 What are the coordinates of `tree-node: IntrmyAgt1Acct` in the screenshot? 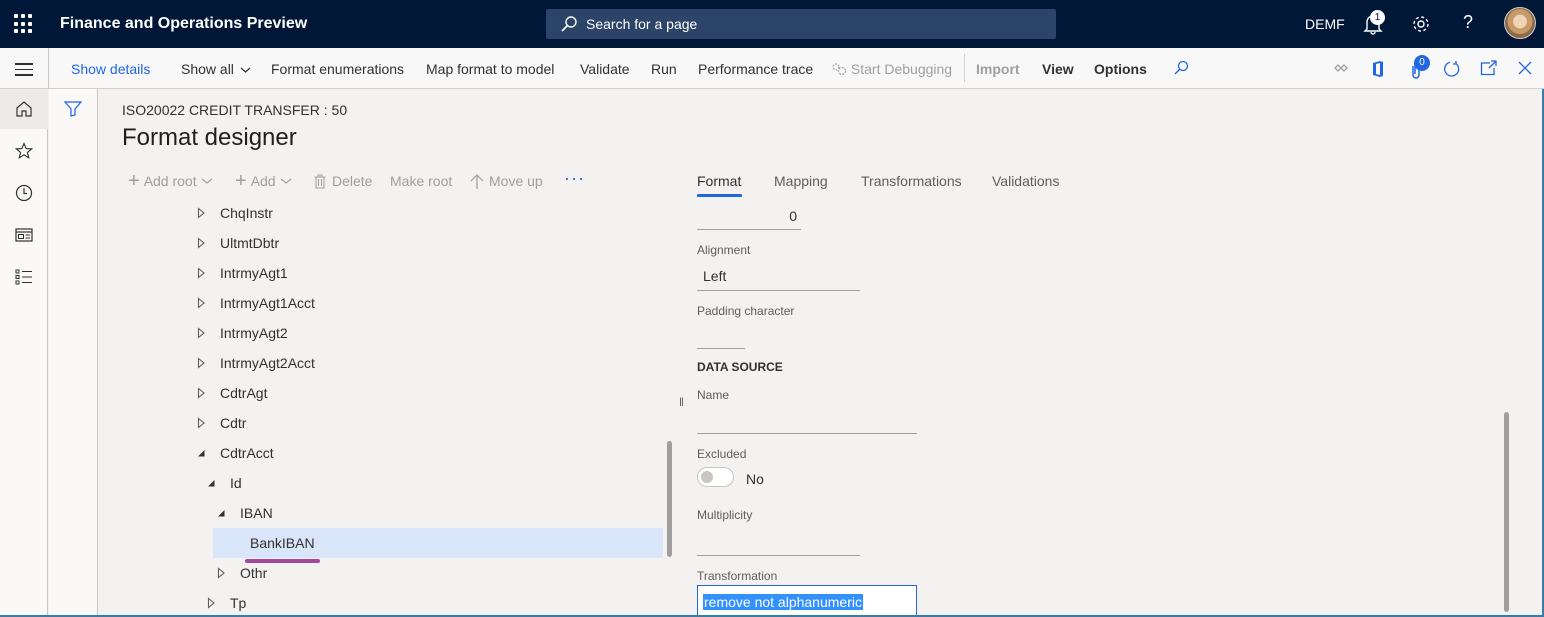 It's located at (421, 303).